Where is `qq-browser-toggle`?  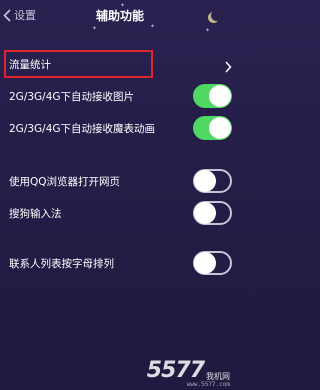
qq-browser-toggle is located at coordinates (212, 181).